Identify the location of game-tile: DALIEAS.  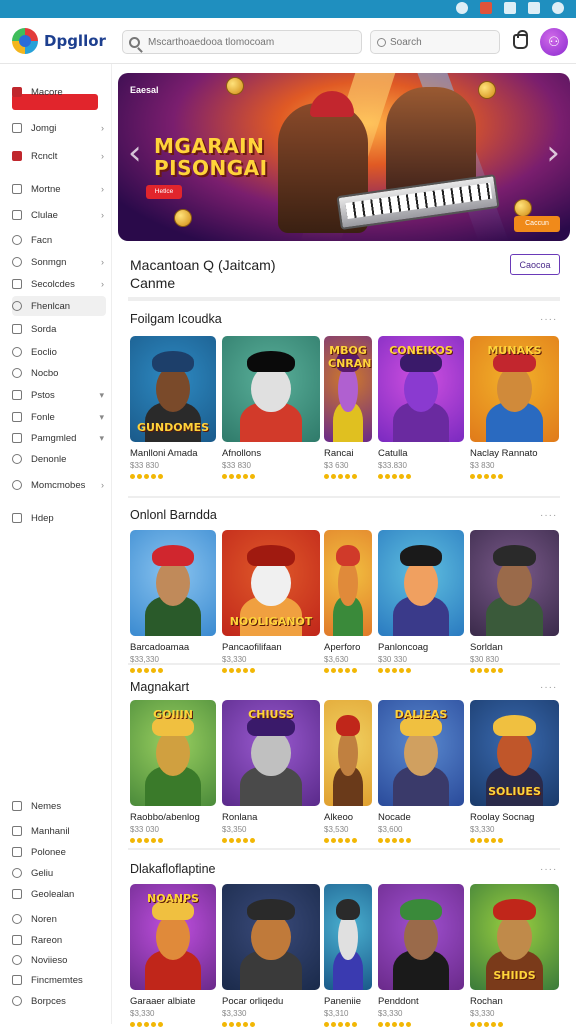
(421, 753).